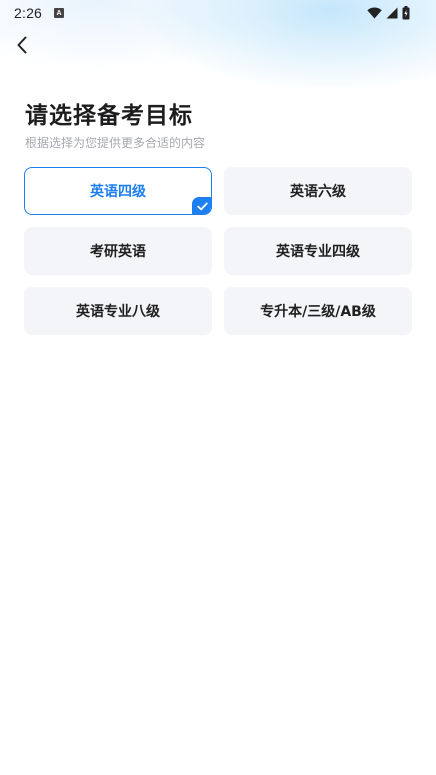 This screenshot has height=775, width=436. I want to click on option-tem4: 英语专业四级, so click(318, 251).